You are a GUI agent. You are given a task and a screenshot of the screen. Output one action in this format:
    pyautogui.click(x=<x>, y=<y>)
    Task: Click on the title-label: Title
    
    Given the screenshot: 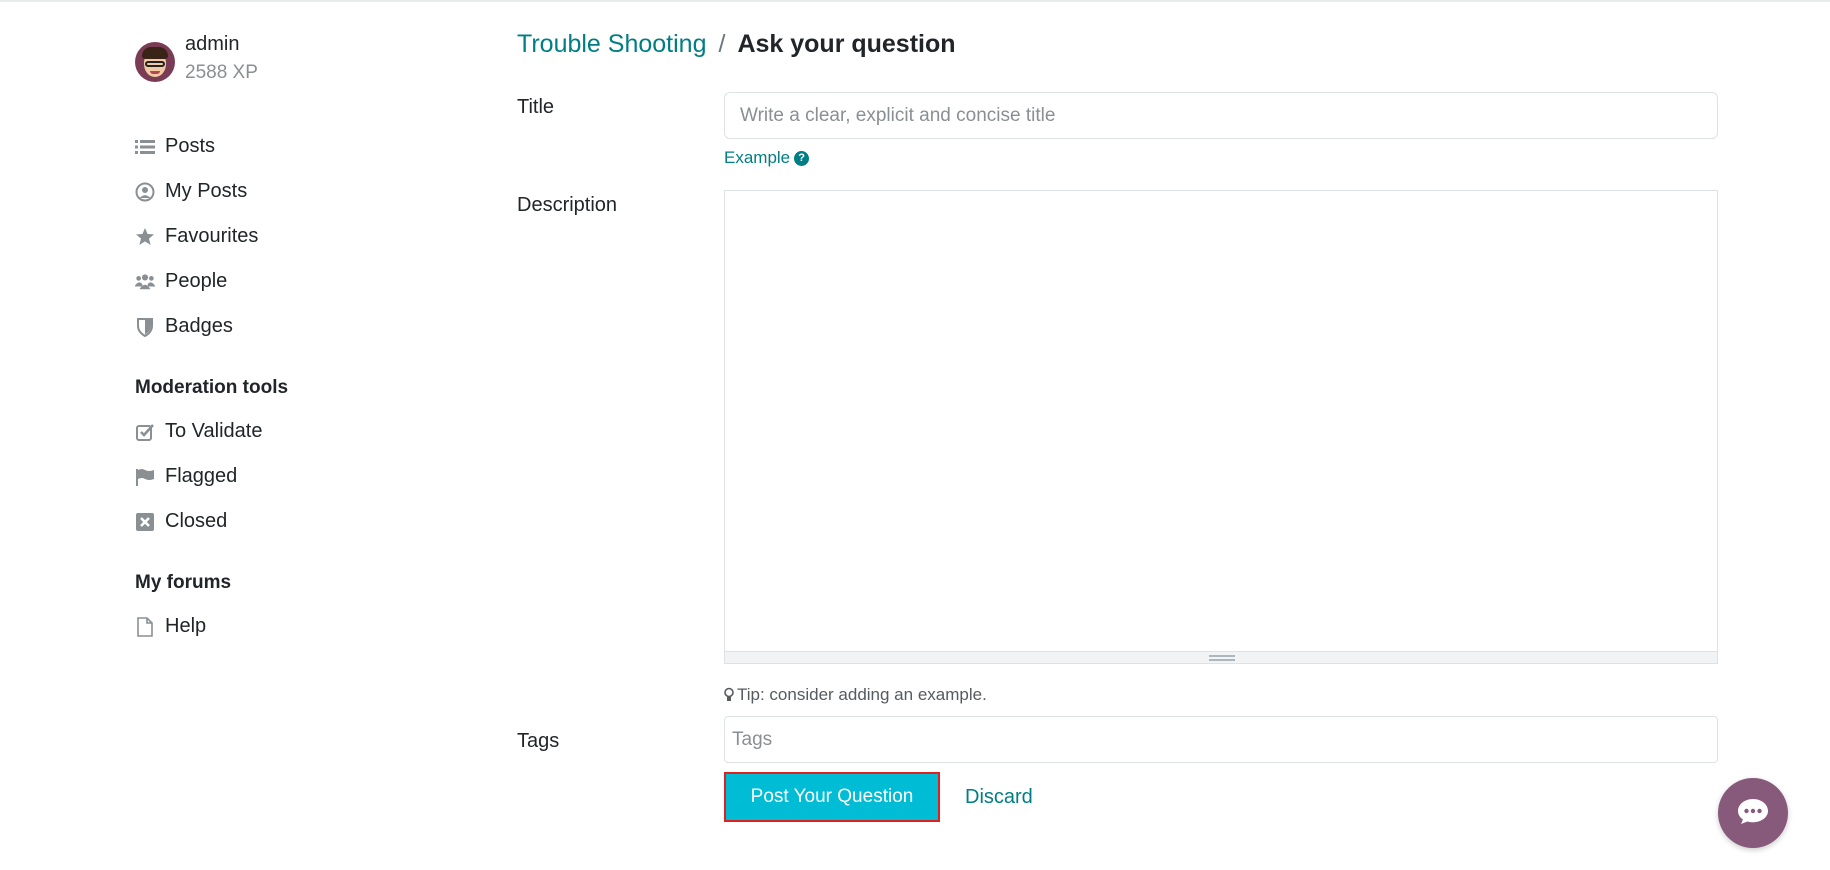 What is the action you would take?
    pyautogui.click(x=536, y=107)
    